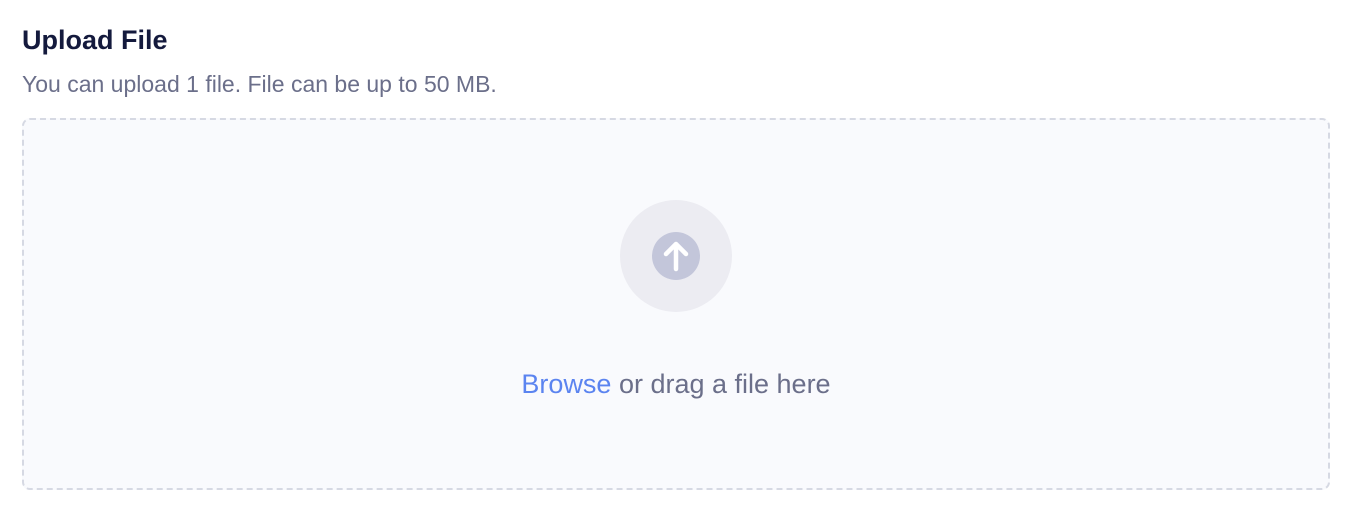  Describe the element at coordinates (566, 384) in the screenshot. I see `browse-link: Browse` at that location.